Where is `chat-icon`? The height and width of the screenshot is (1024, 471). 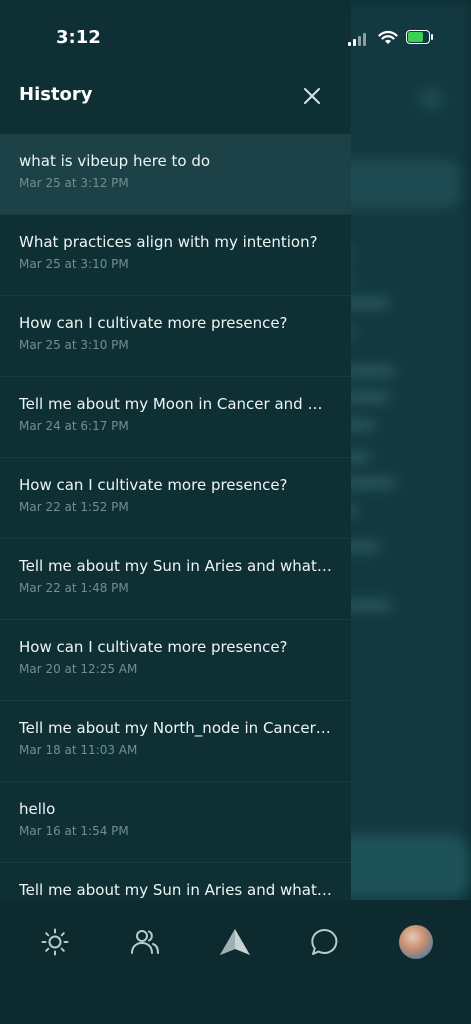
chat-icon is located at coordinates (324, 941).